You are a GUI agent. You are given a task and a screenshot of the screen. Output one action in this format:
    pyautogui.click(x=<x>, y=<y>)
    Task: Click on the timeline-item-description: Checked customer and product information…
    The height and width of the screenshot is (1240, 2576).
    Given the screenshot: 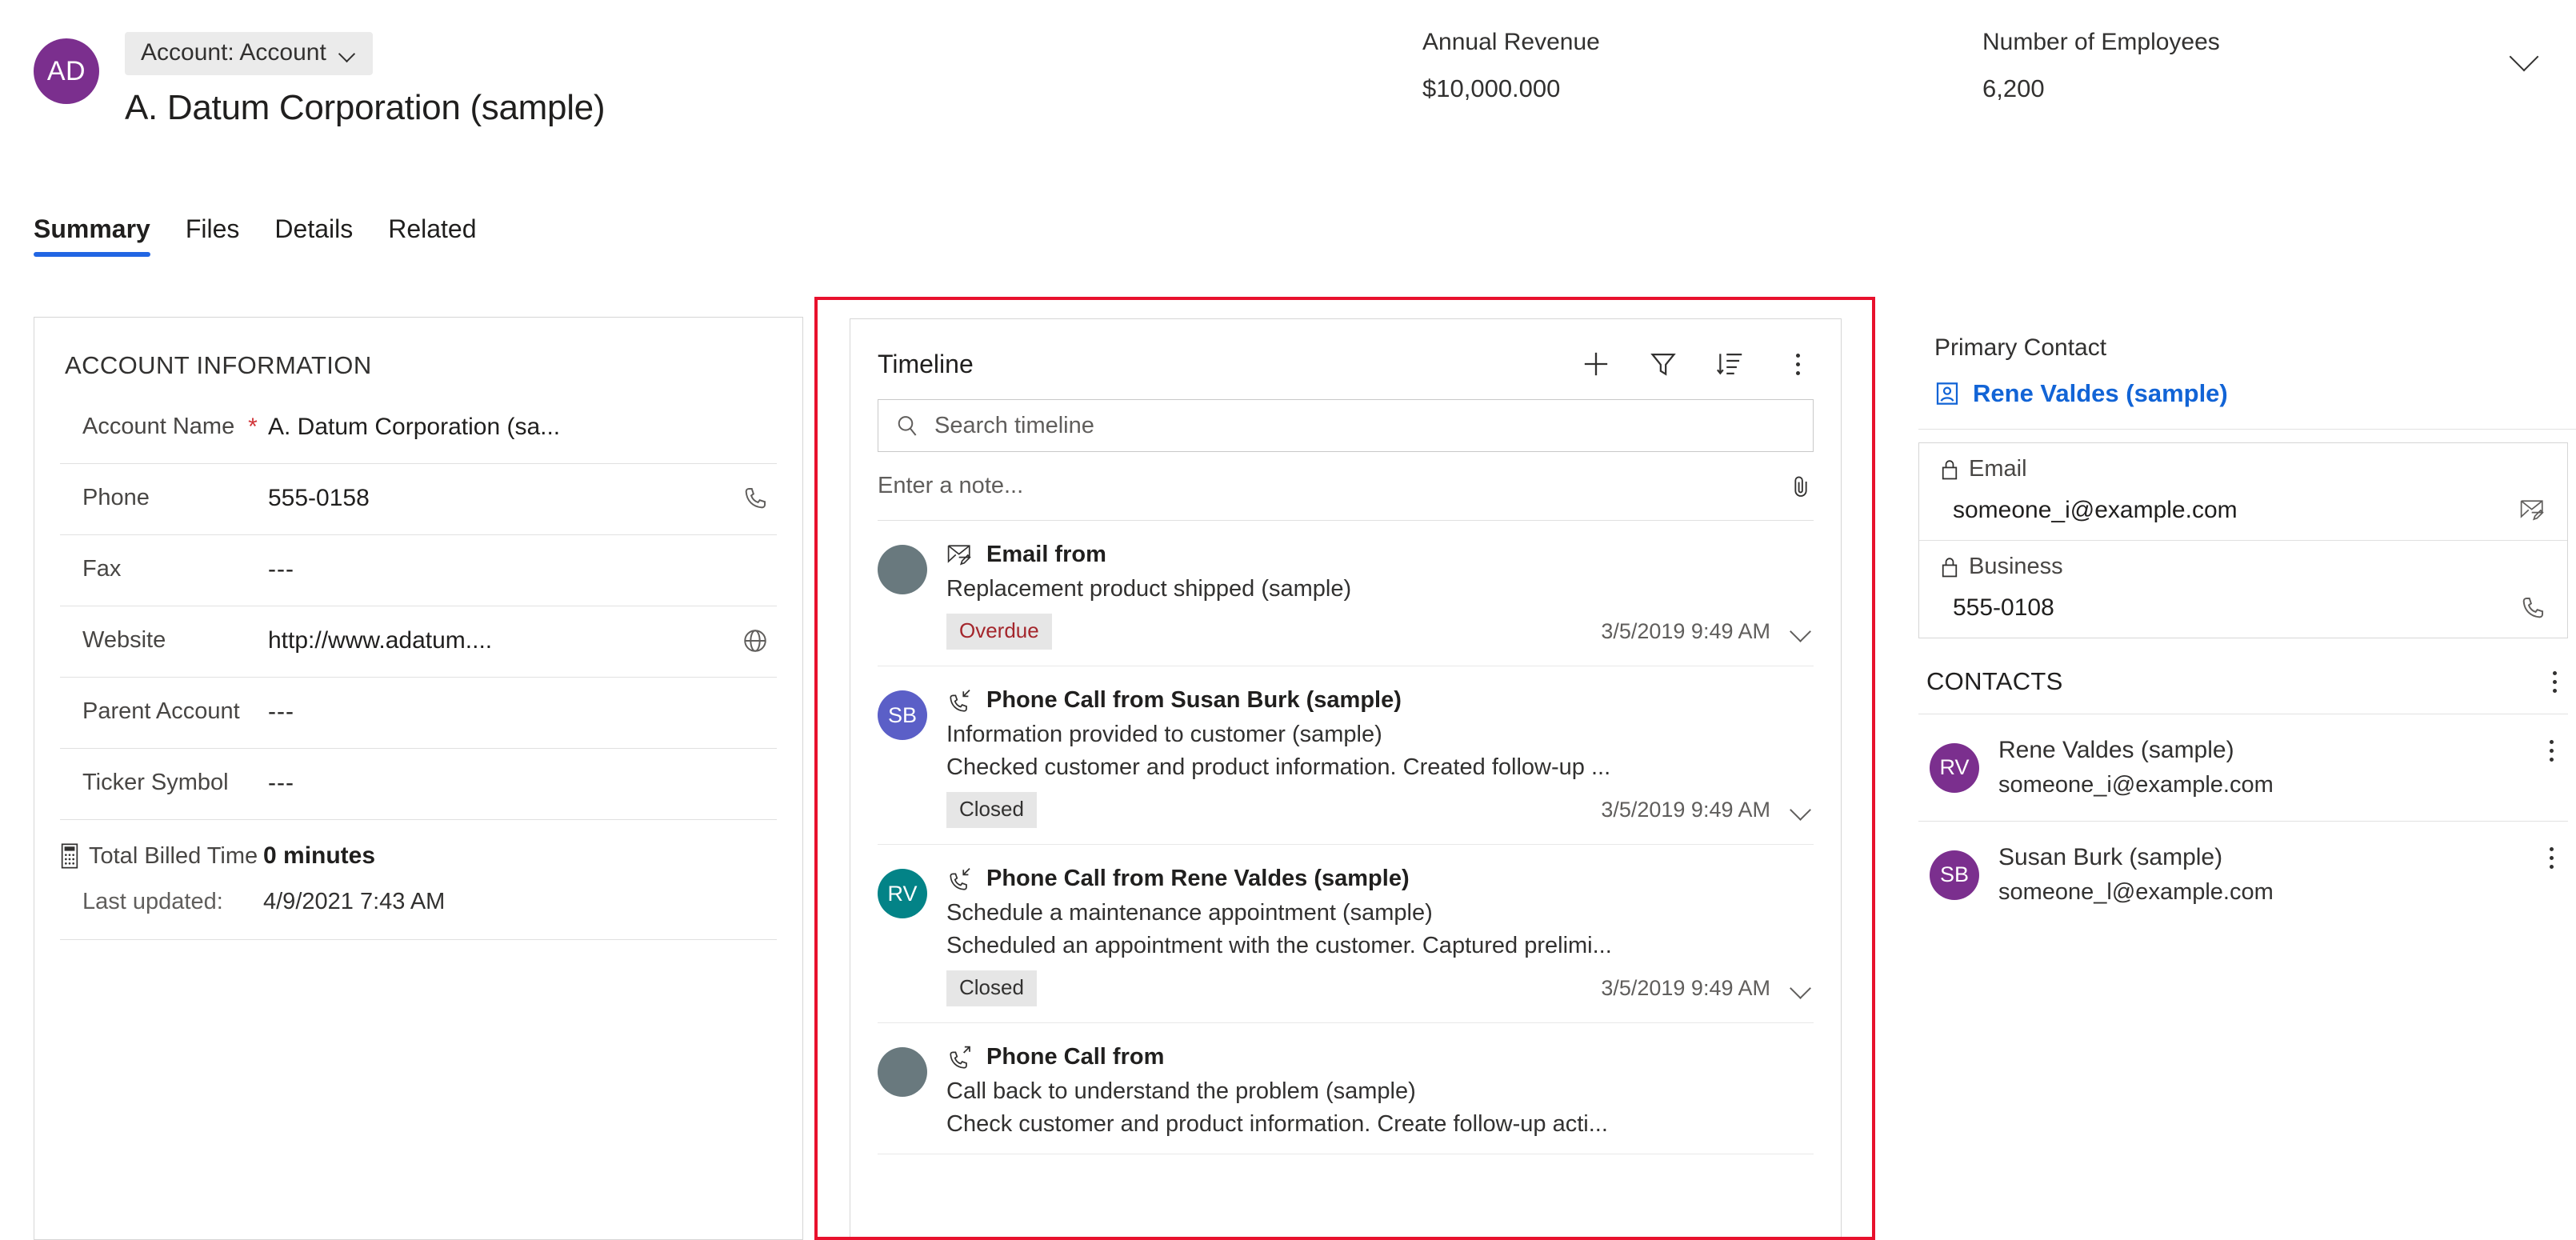 What is the action you would take?
    pyautogui.click(x=1278, y=767)
    